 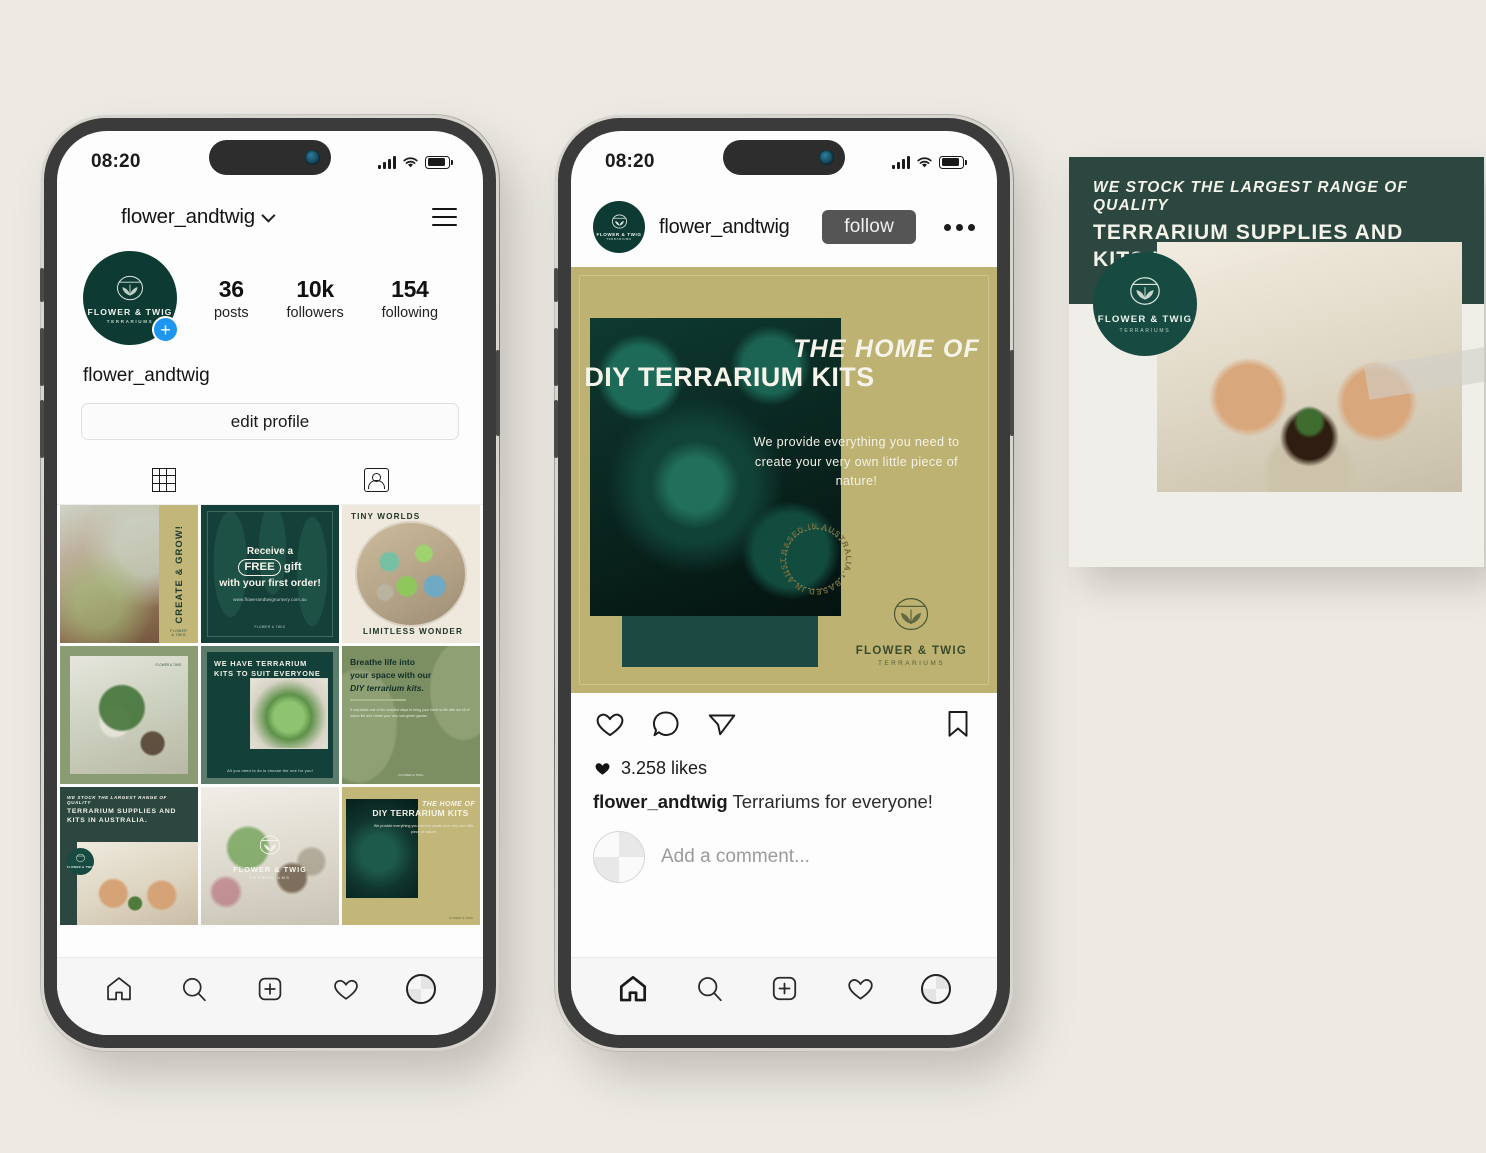 I want to click on phone2-volume-down, so click(x=556, y=429).